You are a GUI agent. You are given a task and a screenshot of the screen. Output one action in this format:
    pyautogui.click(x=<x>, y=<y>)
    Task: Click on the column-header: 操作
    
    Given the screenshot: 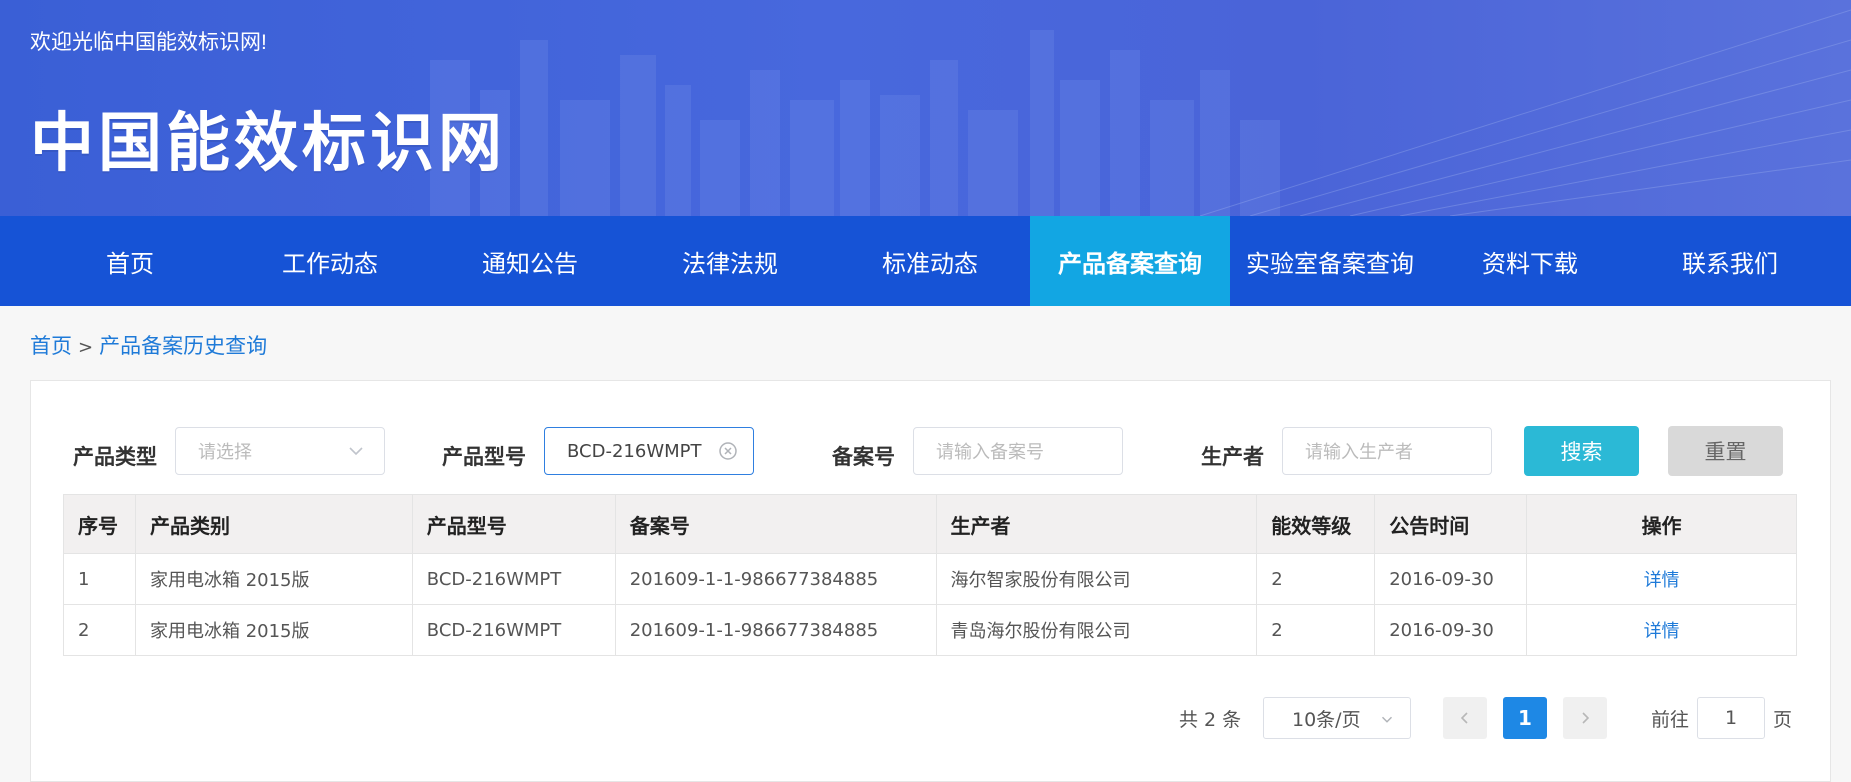 What is the action you would take?
    pyautogui.click(x=1661, y=524)
    